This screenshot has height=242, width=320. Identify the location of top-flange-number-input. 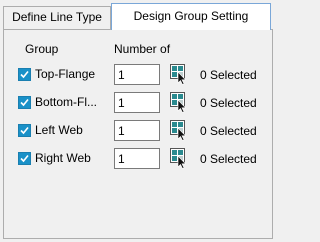
(137, 74).